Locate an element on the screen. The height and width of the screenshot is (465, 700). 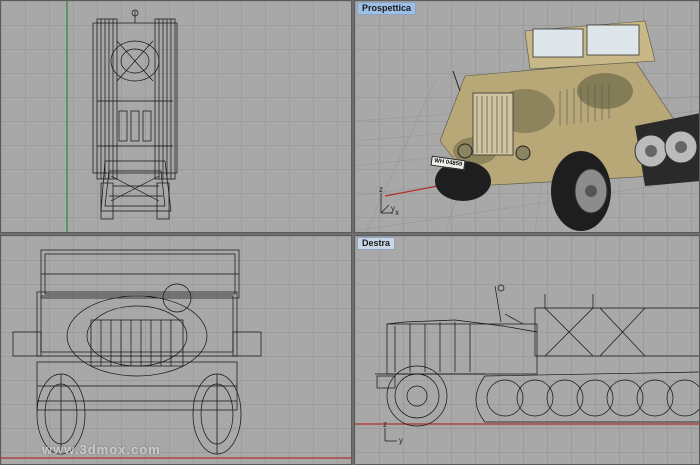
viewport-title-perspective: Prospettica is located at coordinates (387, 8).